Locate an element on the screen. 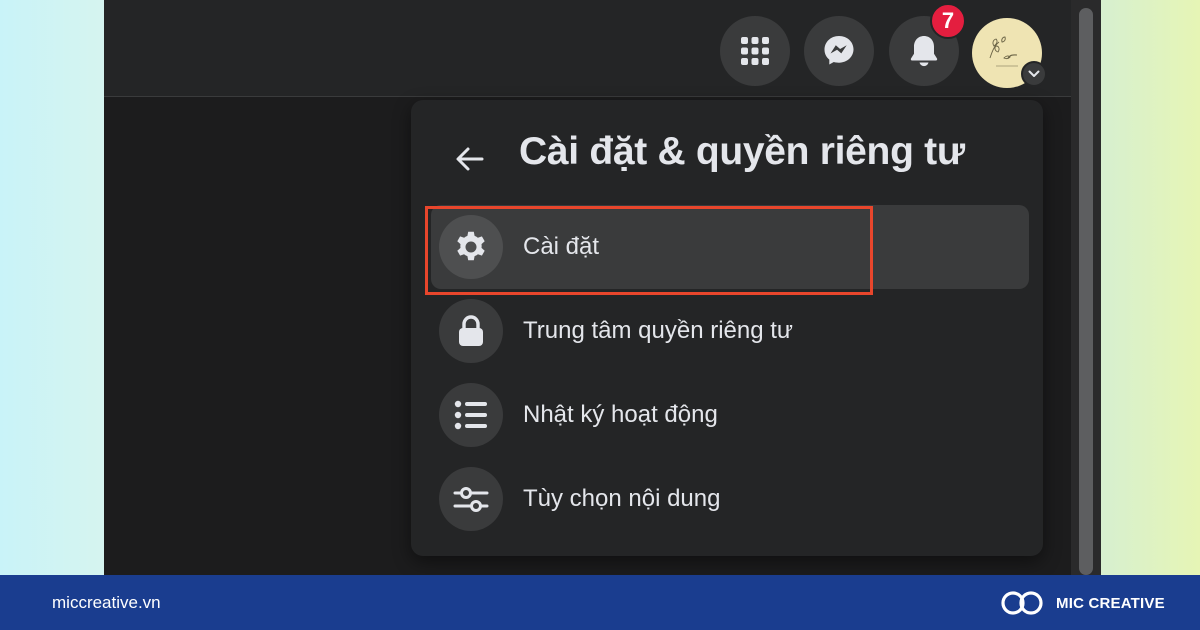  messenger-icon is located at coordinates (839, 50).